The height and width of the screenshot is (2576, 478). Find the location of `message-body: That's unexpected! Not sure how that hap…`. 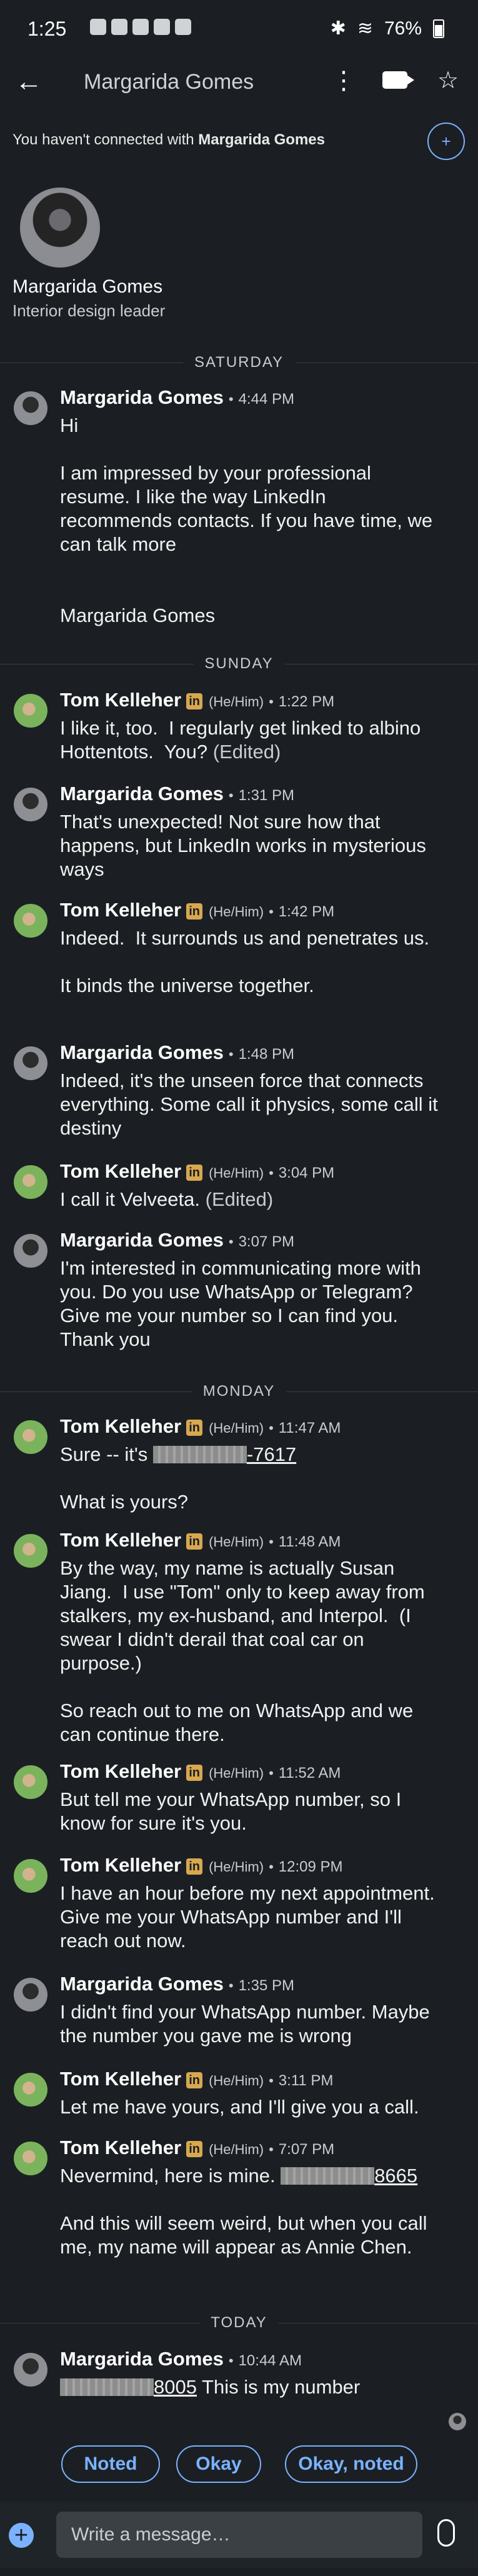

message-body: That's unexpected! Not sure how that hap… is located at coordinates (246, 845).